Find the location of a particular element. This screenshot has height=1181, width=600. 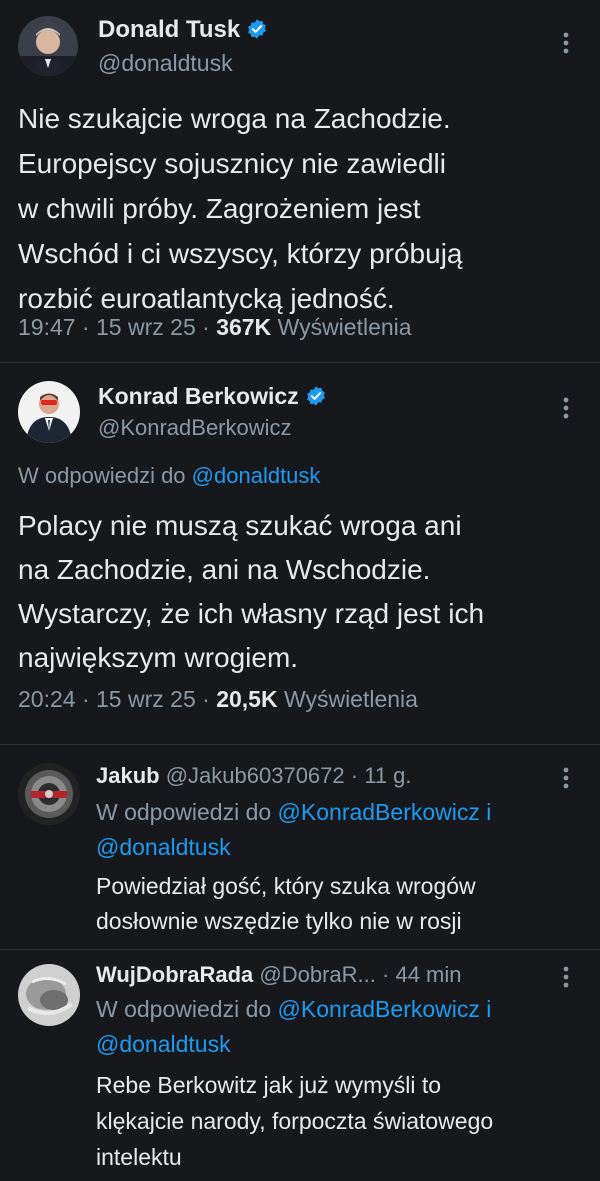

author-handle: @Jakub60370672 is located at coordinates (255, 775).